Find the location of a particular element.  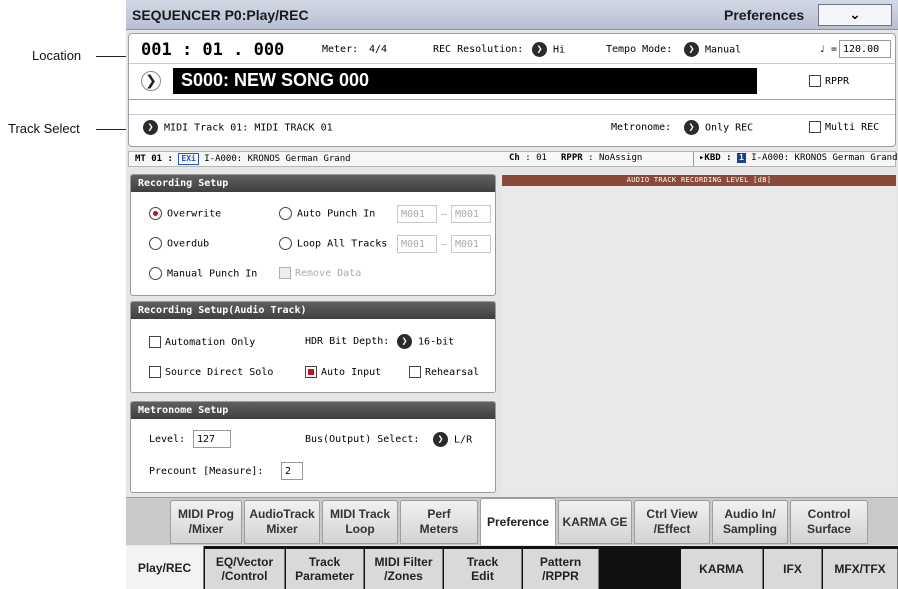

loop-end-field: M001 is located at coordinates (471, 244).